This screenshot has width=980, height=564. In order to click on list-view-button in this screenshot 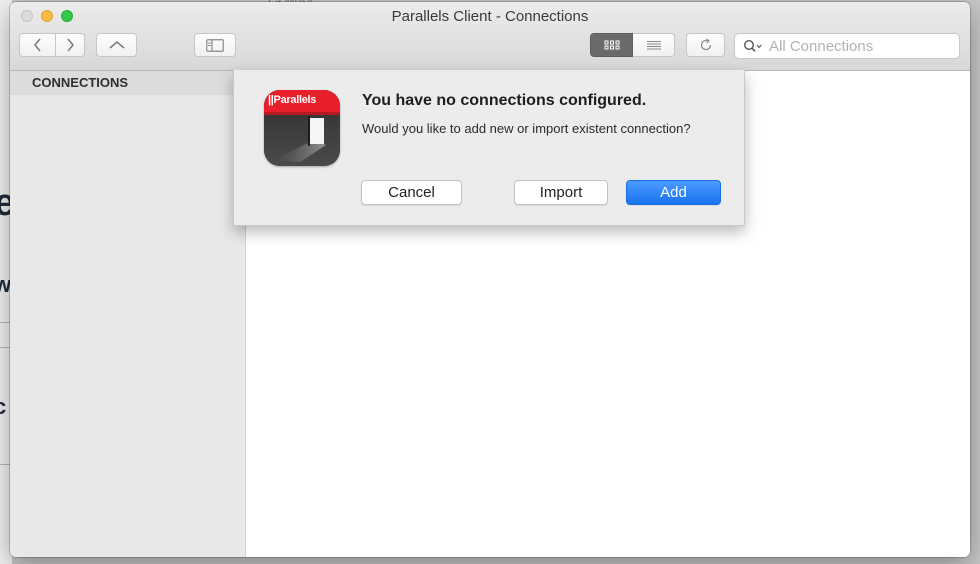, I will do `click(654, 45)`.